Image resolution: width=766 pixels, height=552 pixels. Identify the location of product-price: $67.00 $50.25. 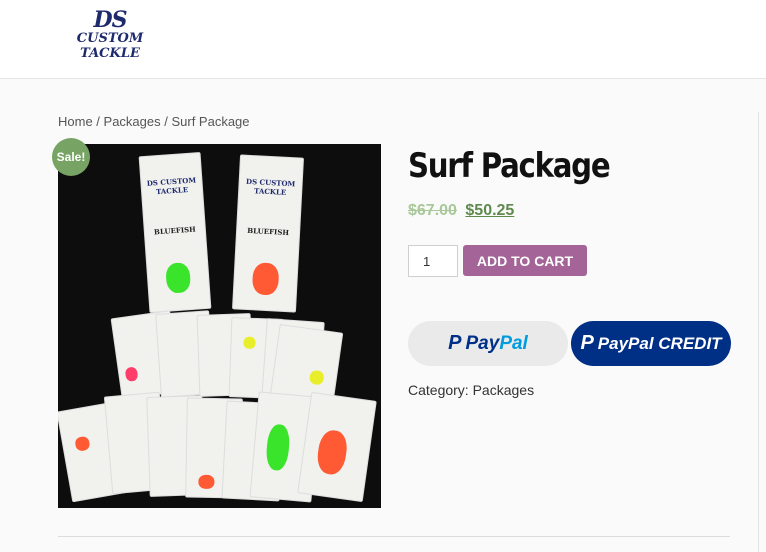
(461, 211).